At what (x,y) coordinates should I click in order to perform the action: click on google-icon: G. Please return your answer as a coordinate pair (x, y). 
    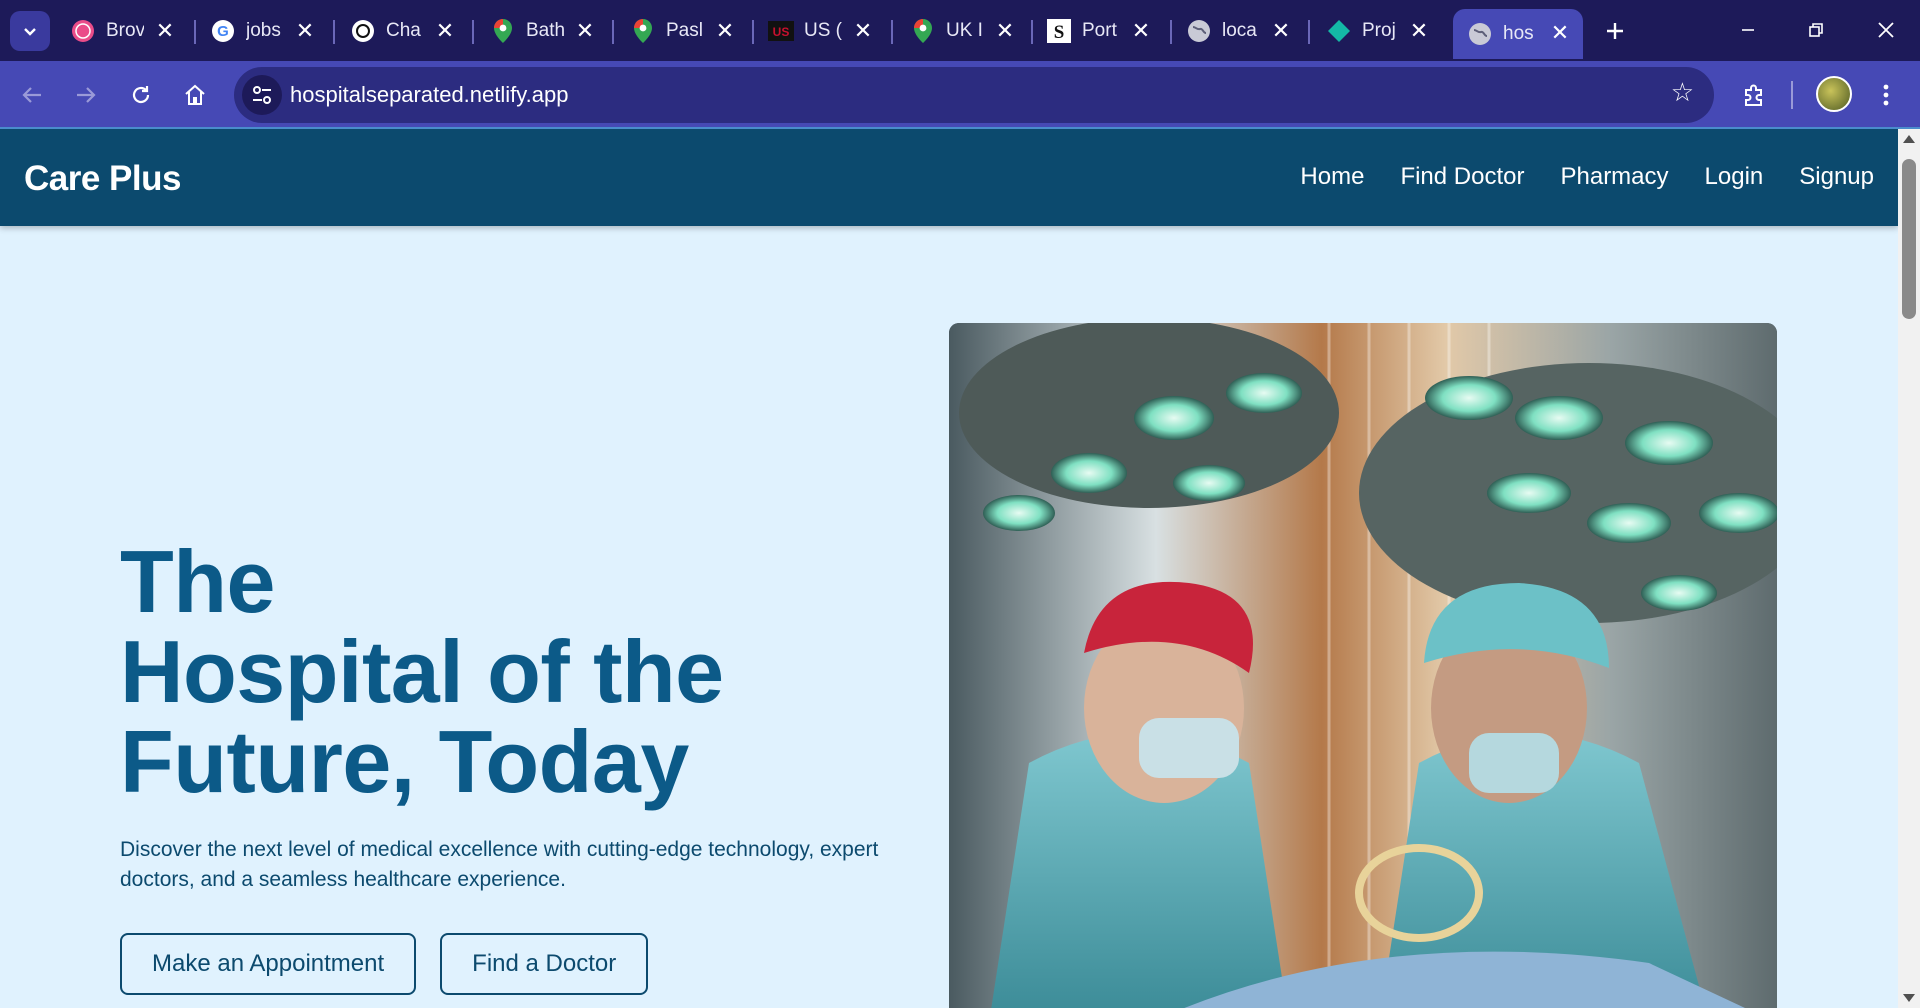
    Looking at the image, I should click on (223, 31).